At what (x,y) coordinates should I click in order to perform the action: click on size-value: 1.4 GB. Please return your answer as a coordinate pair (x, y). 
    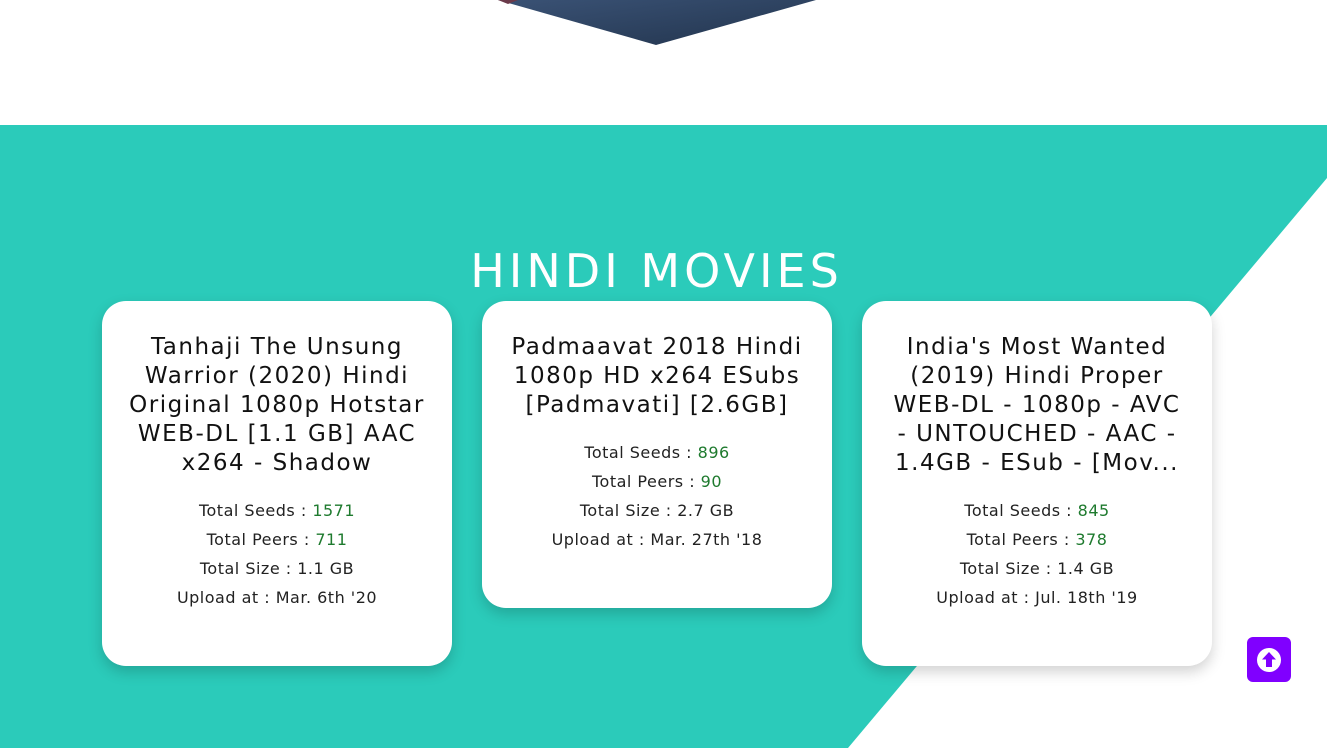
    Looking at the image, I should click on (1086, 568).